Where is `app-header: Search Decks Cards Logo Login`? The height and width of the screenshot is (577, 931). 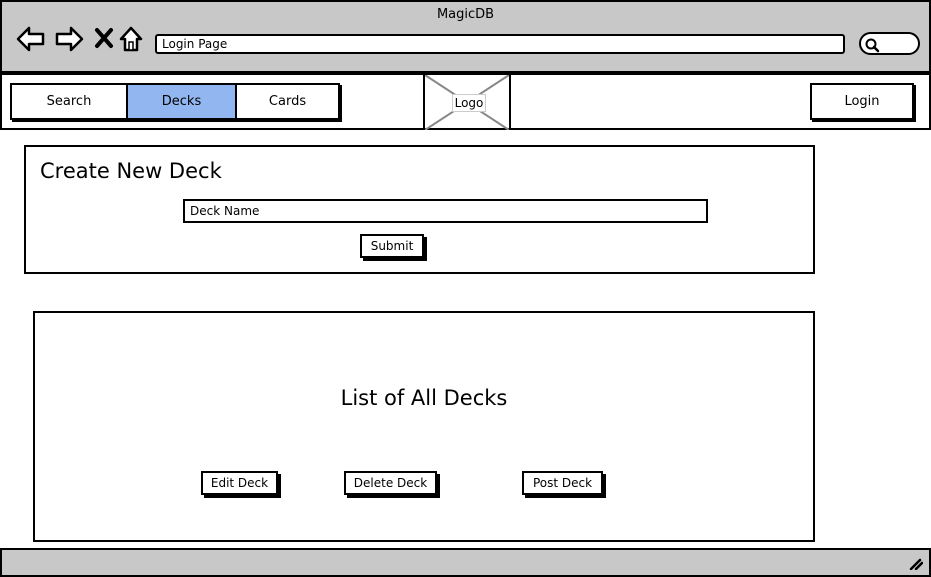
app-header: Search Decks Cards Logo Login is located at coordinates (465, 101).